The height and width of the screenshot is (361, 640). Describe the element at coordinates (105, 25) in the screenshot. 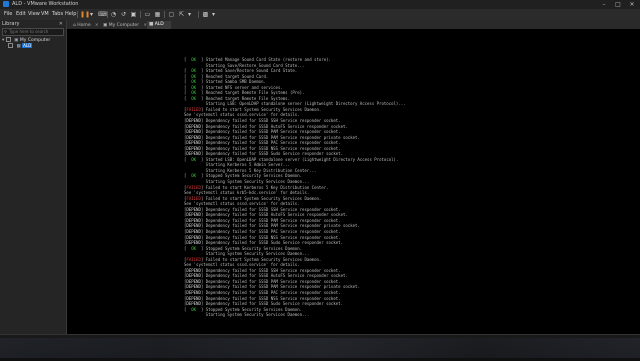

I see `computer-icon: ▣` at that location.